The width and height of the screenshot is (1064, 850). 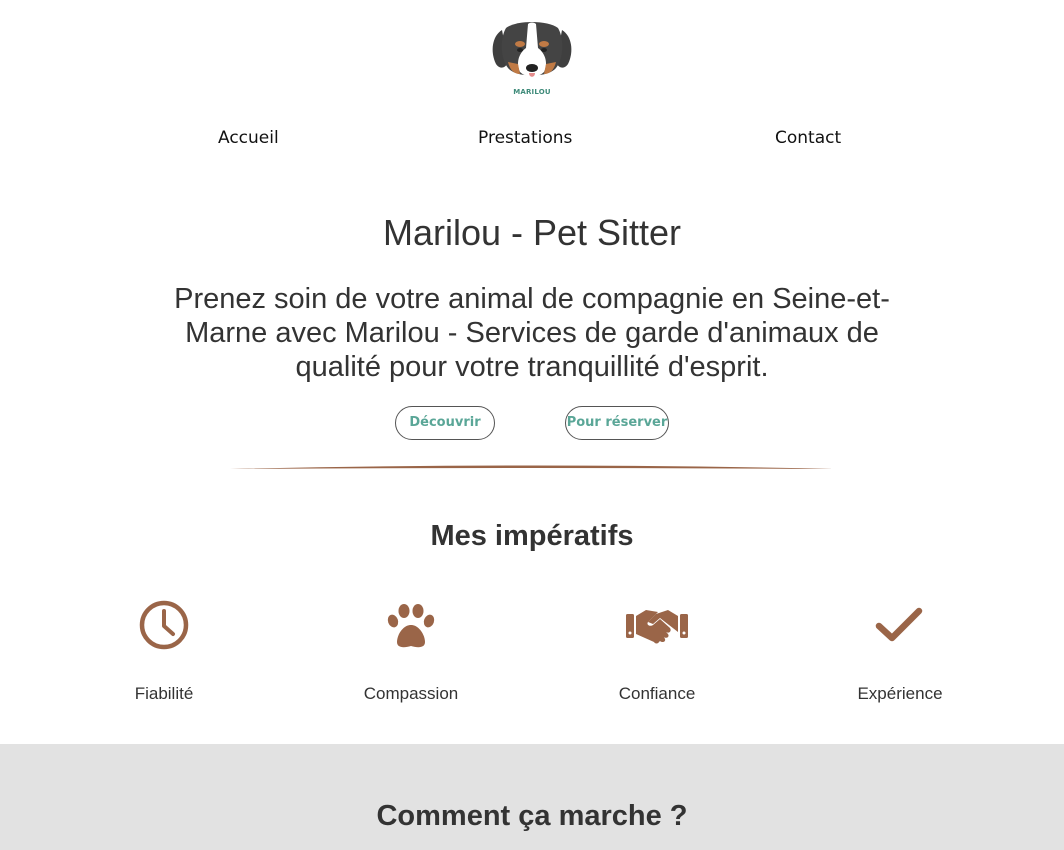 What do you see at coordinates (532, 797) in the screenshot?
I see `how-it-works-section` at bounding box center [532, 797].